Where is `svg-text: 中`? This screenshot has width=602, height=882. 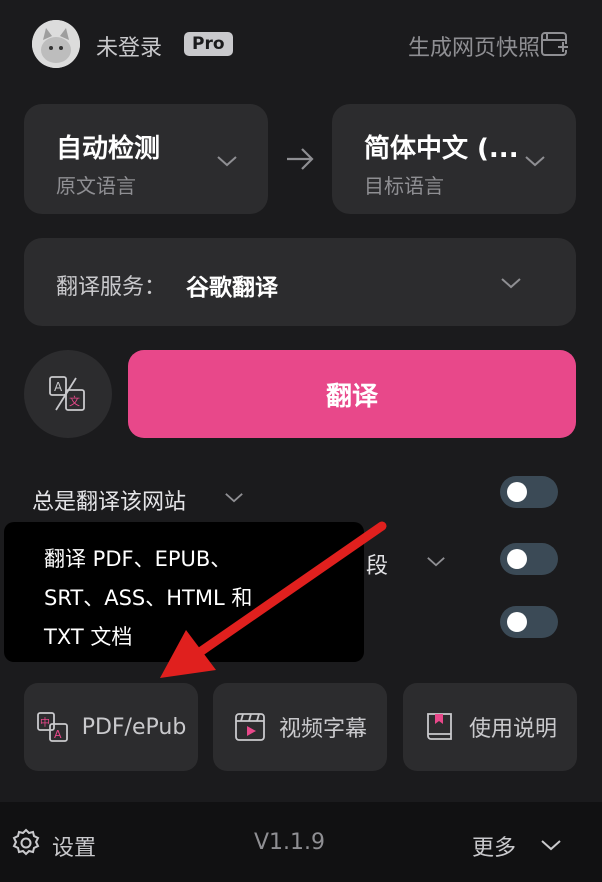
svg-text: 中 is located at coordinates (45, 722).